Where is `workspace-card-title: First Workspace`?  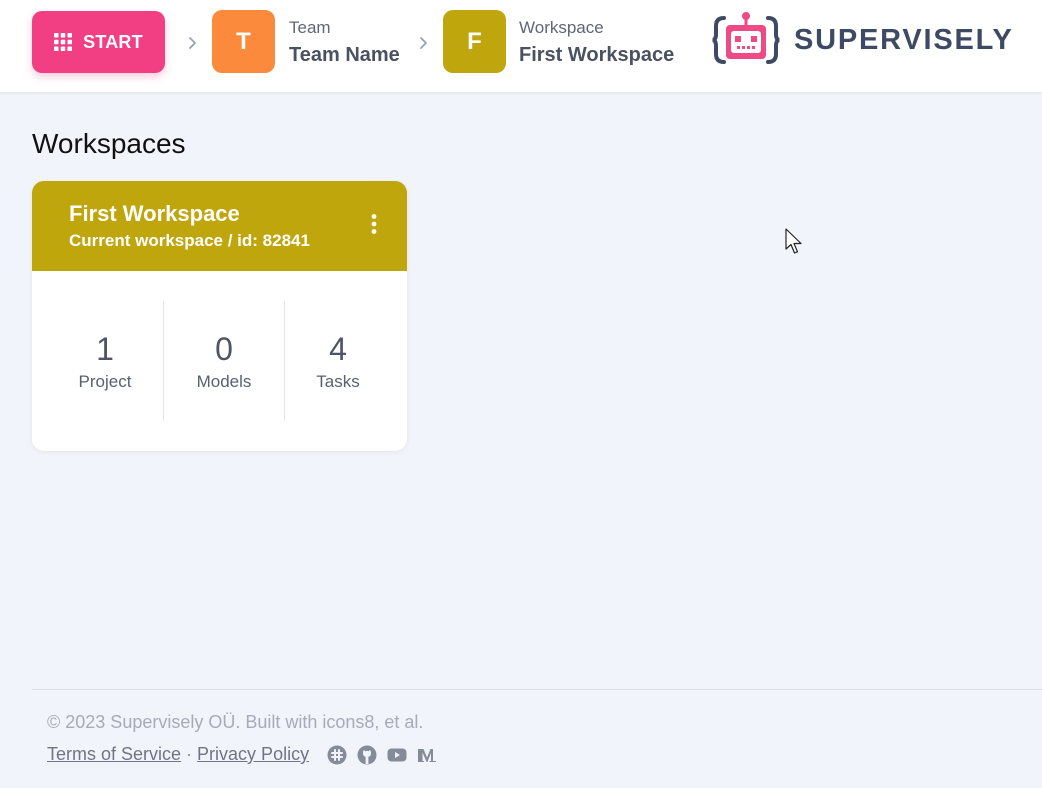
workspace-card-title: First Workspace is located at coordinates (154, 213).